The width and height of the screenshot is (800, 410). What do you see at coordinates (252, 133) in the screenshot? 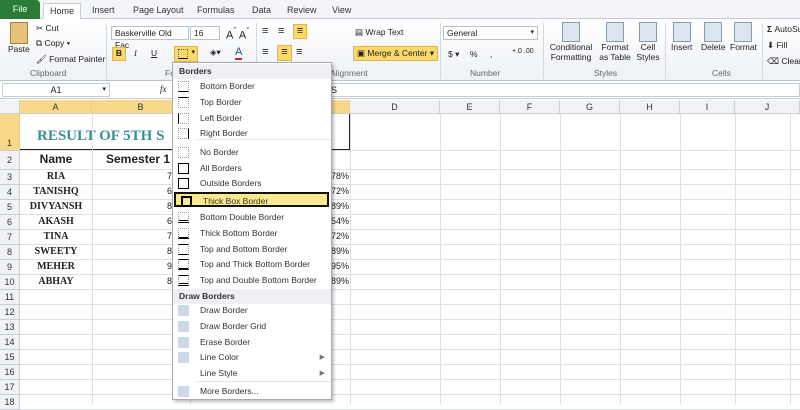
I see `menu-item-right-border: Right Border` at bounding box center [252, 133].